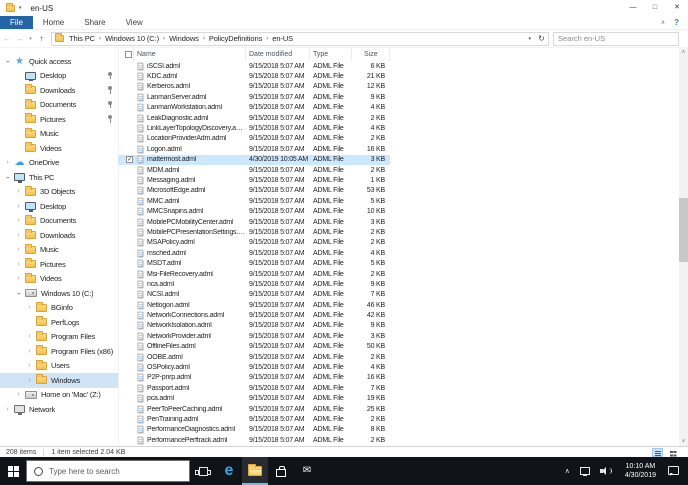 The height and width of the screenshot is (485, 688). What do you see at coordinates (59, 322) in the screenshot?
I see `sidebar-item-perflogs: PerfLogs` at bounding box center [59, 322].